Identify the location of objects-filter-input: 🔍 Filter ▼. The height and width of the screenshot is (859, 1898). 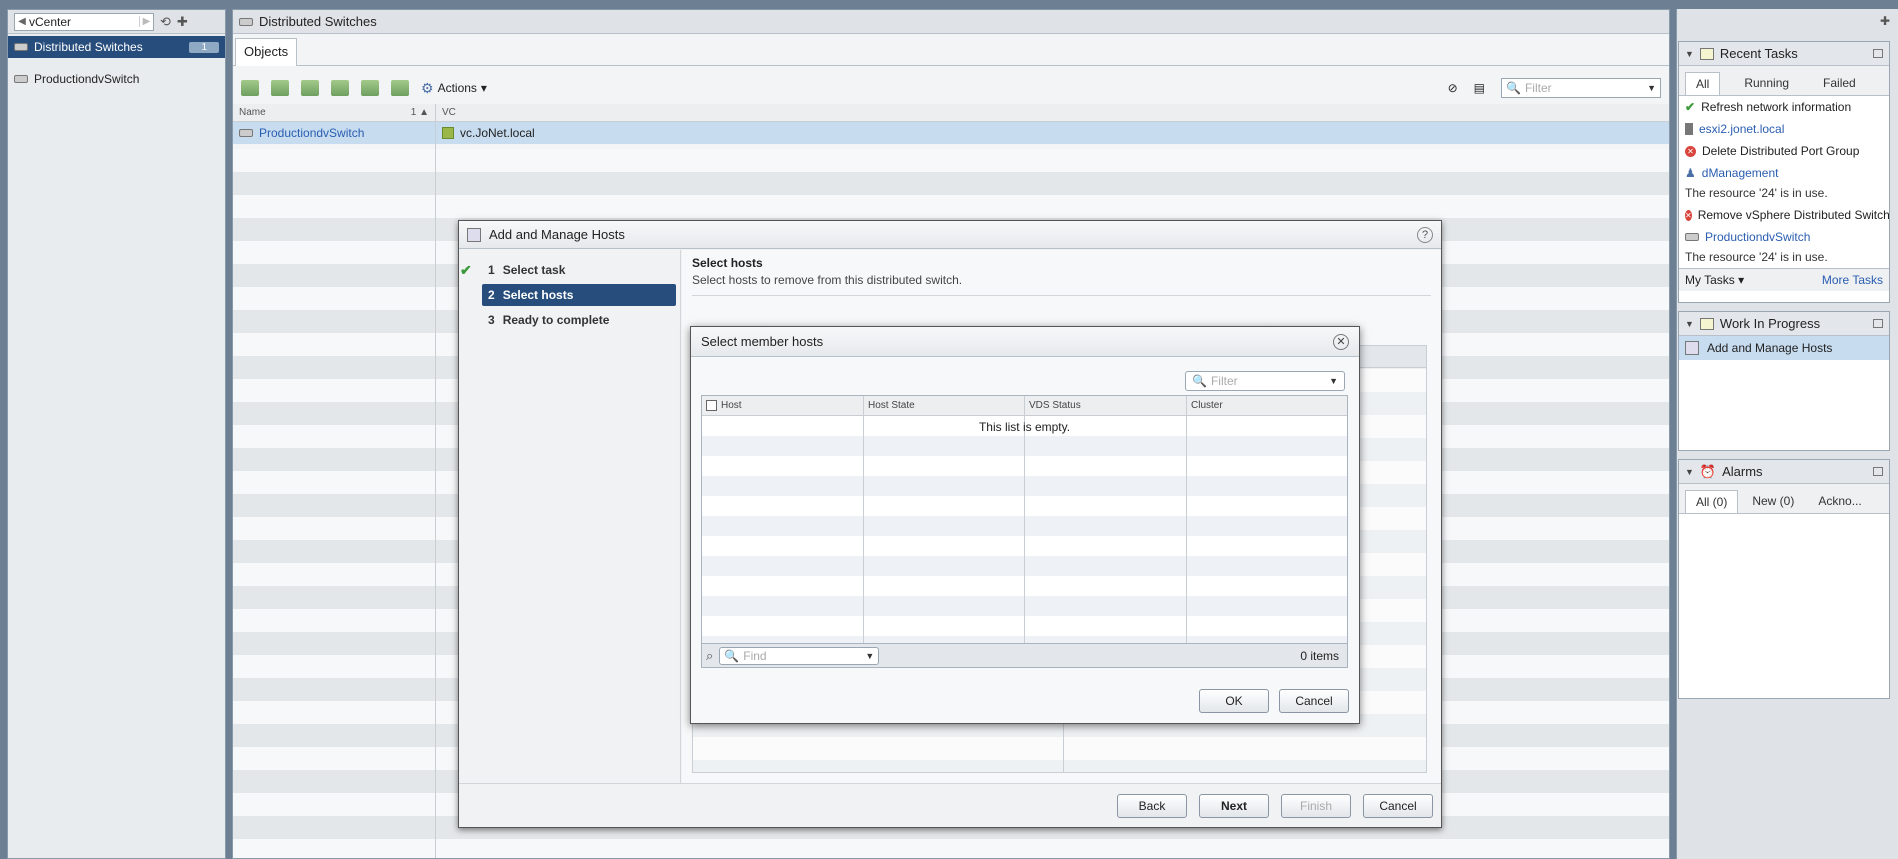
(1581, 88).